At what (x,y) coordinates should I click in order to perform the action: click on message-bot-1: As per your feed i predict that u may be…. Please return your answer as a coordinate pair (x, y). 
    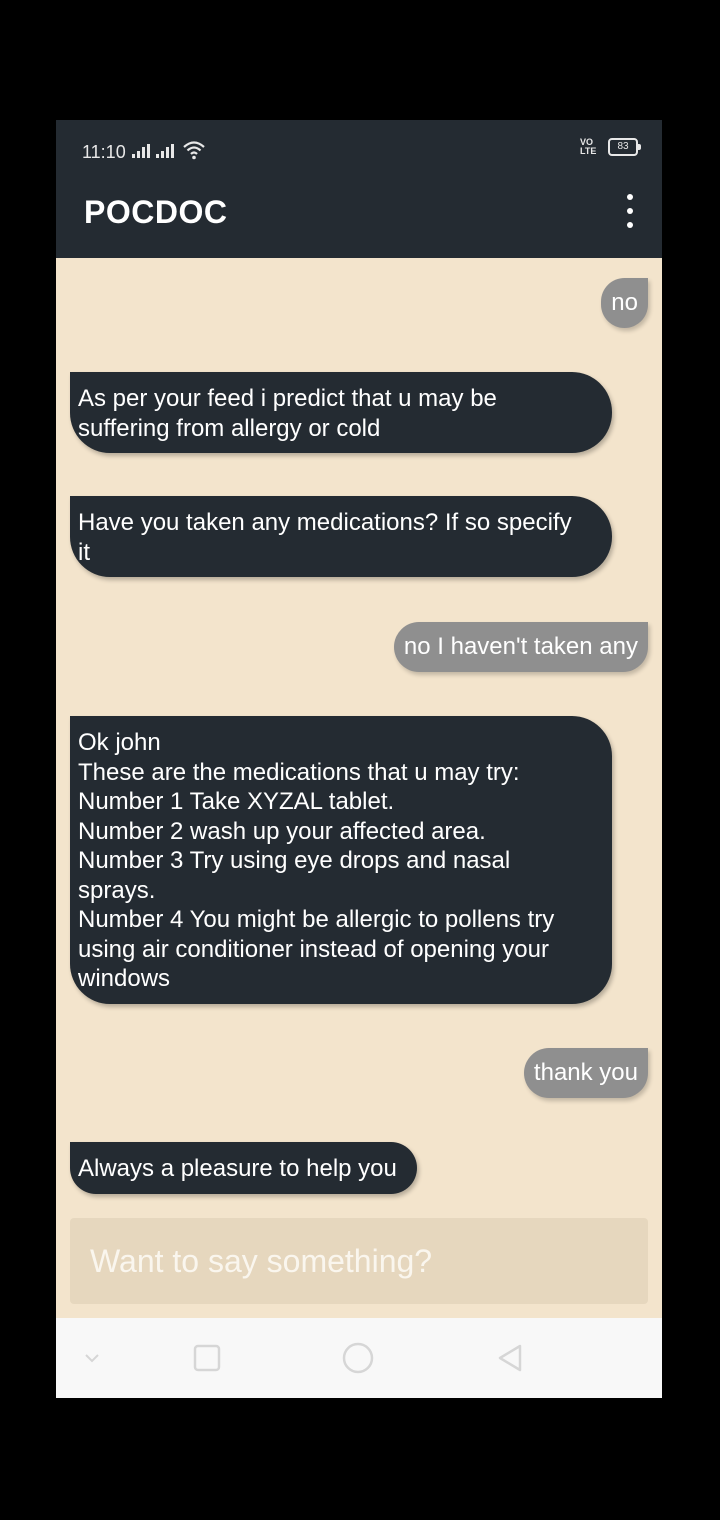
    Looking at the image, I should click on (341, 412).